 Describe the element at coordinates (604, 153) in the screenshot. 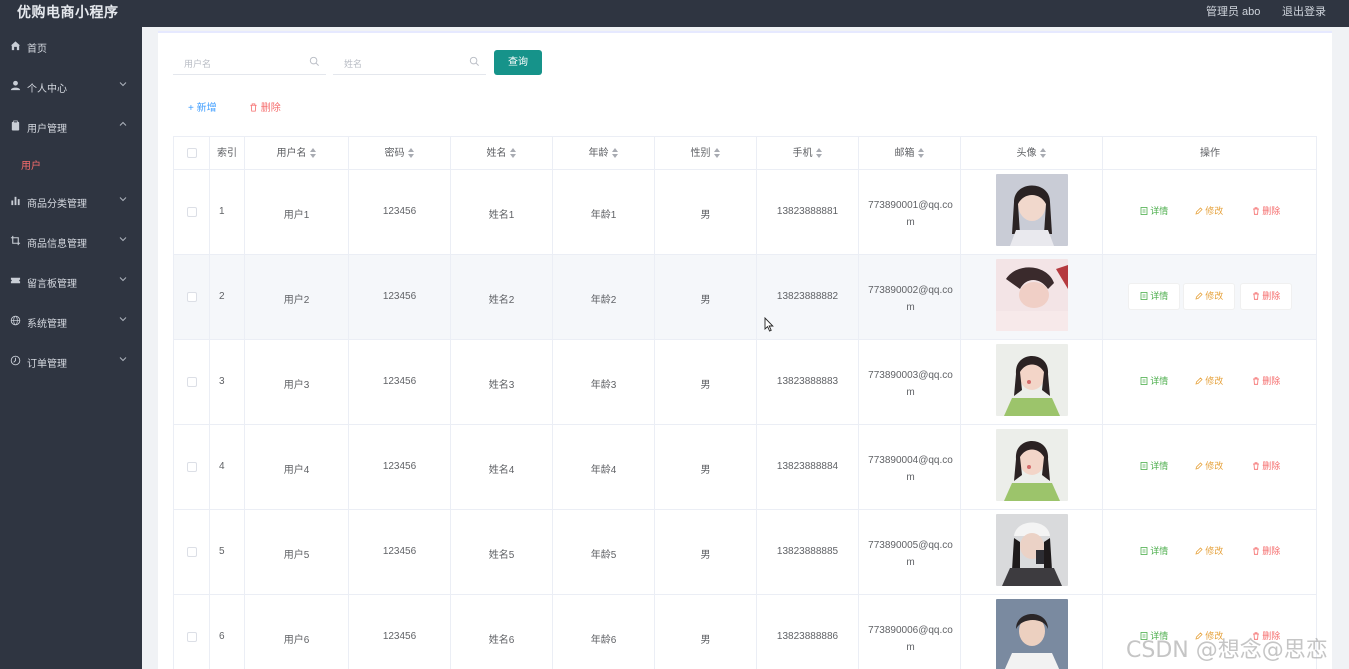

I see `header-age: 年龄` at that location.